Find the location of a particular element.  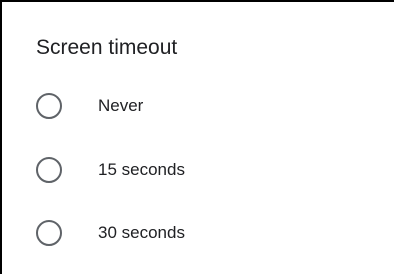

option-15-seconds-label: 15 seconds is located at coordinates (141, 169).